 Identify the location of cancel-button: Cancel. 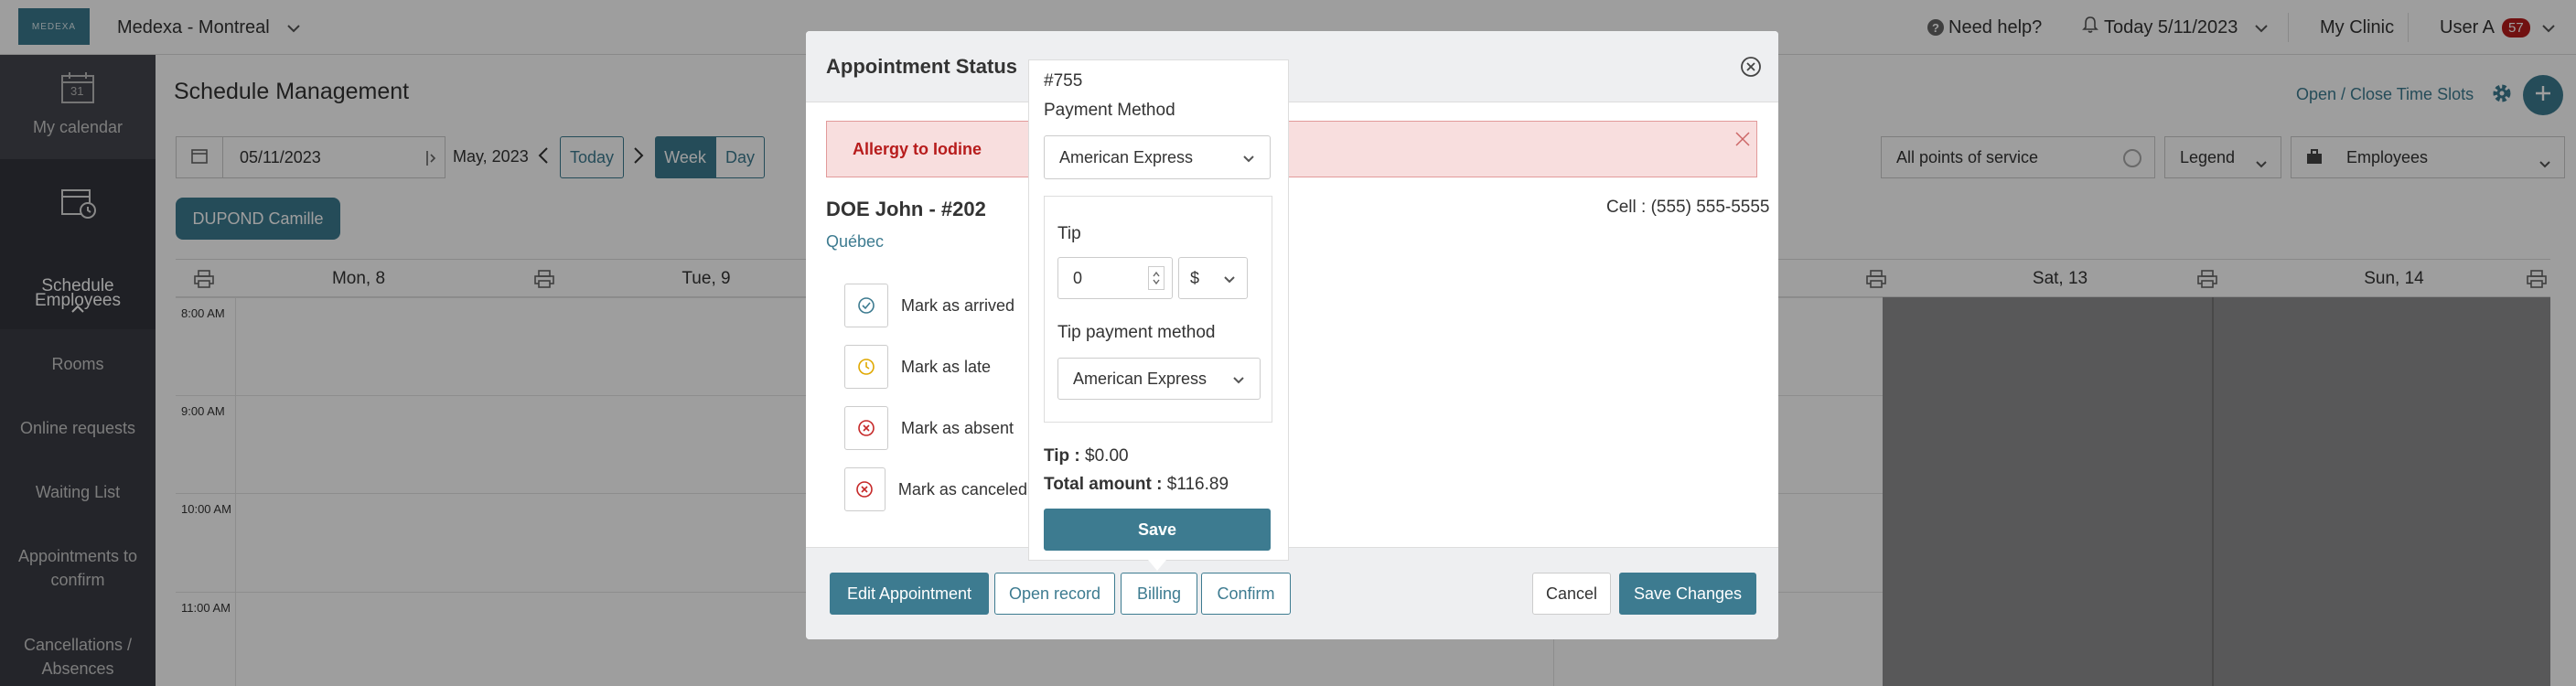
(1572, 594).